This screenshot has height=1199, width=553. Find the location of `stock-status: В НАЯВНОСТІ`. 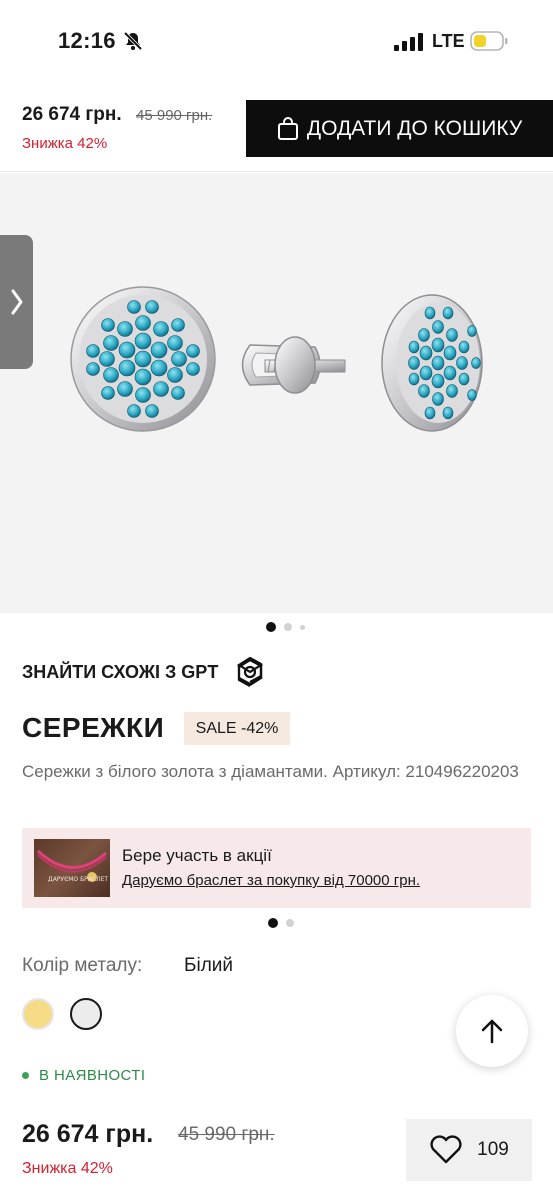

stock-status: В НАЯВНОСТІ is located at coordinates (83, 1075).